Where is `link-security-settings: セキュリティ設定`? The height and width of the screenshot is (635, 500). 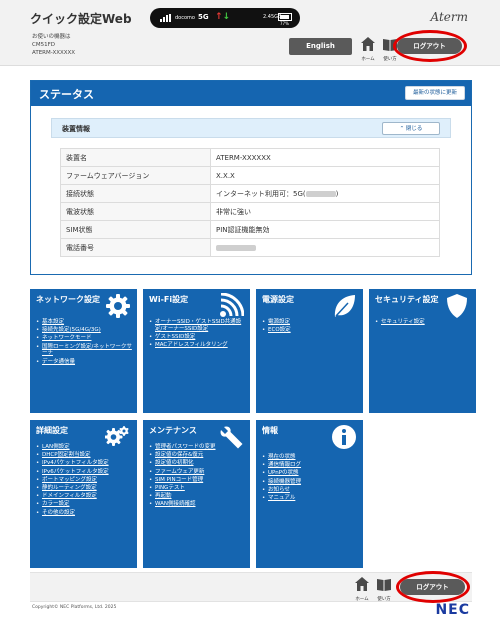
link-security-settings: セキュリティ設定 is located at coordinates (424, 322).